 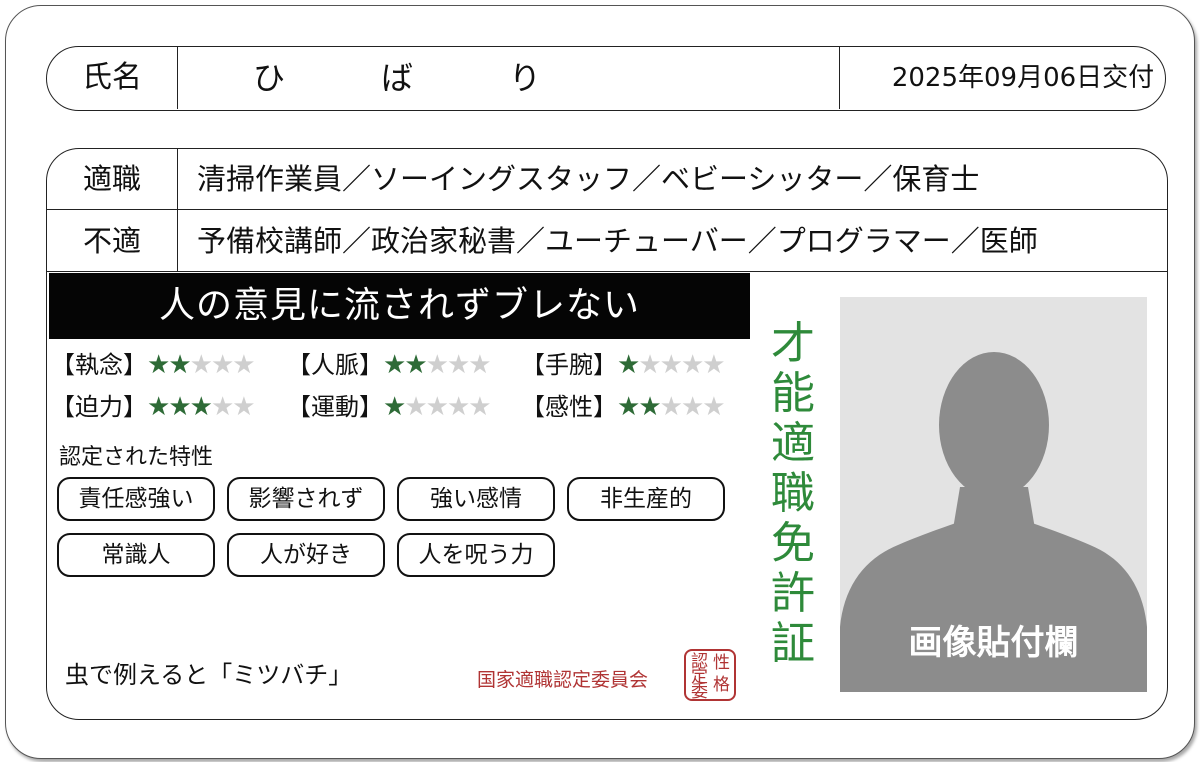 What do you see at coordinates (399, 306) in the screenshot?
I see `headline-banner: 人の意見に流されずブレない` at bounding box center [399, 306].